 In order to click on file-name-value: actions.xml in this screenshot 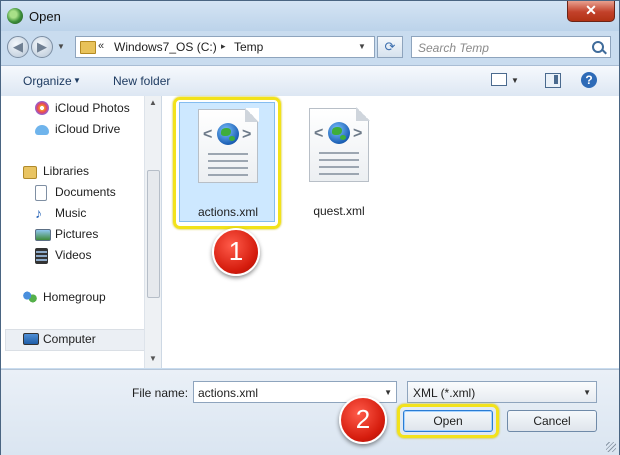, I will do `click(228, 393)`.